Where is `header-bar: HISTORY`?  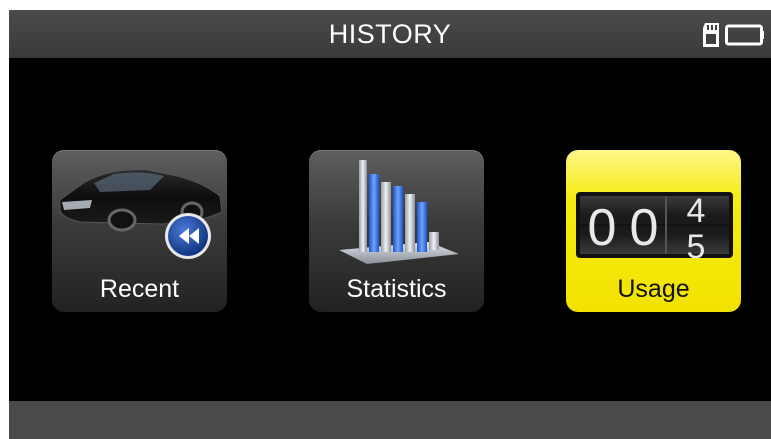
header-bar: HISTORY is located at coordinates (390, 34).